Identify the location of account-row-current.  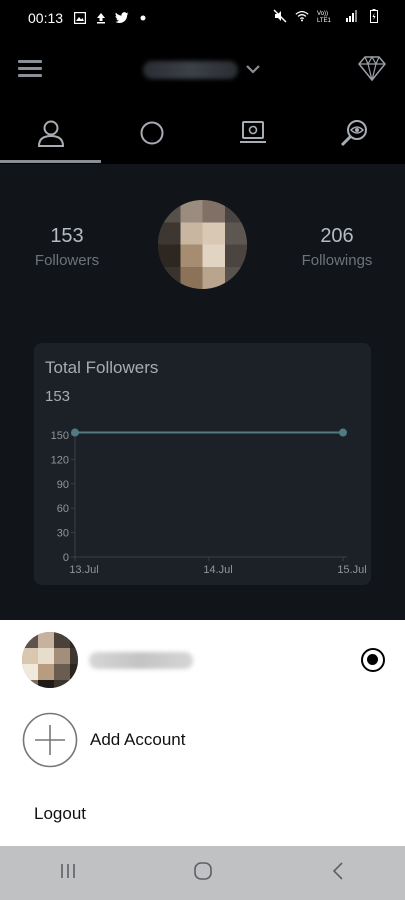
(202, 661).